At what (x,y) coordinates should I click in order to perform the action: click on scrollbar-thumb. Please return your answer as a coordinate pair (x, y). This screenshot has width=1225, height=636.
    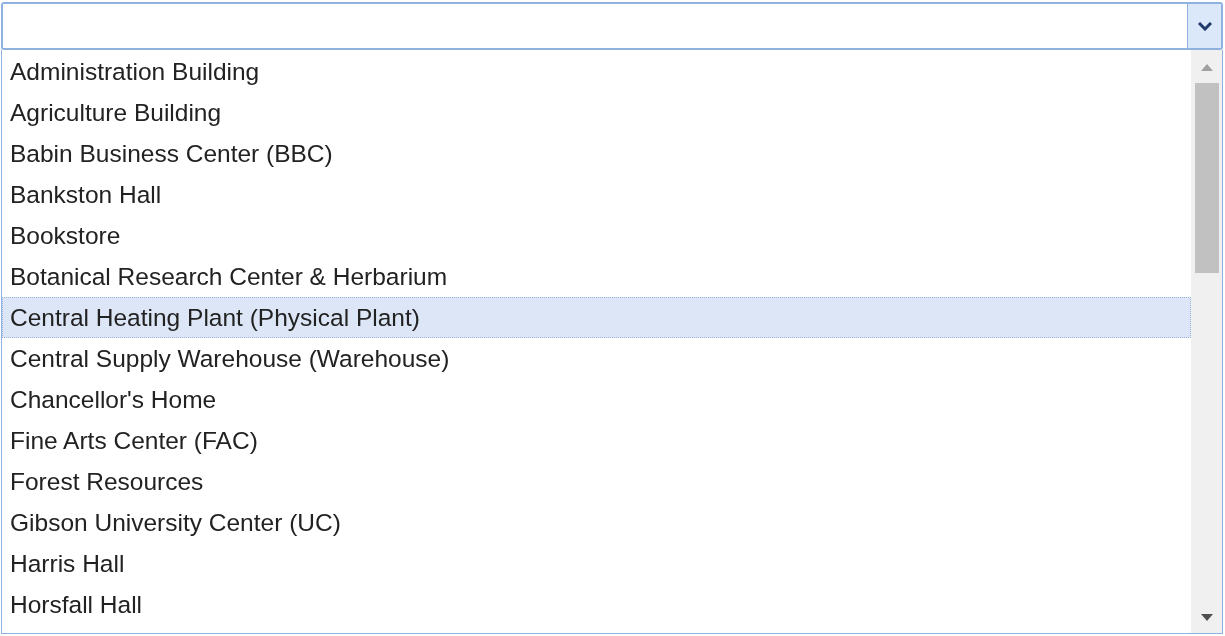
    Looking at the image, I should click on (1206, 178).